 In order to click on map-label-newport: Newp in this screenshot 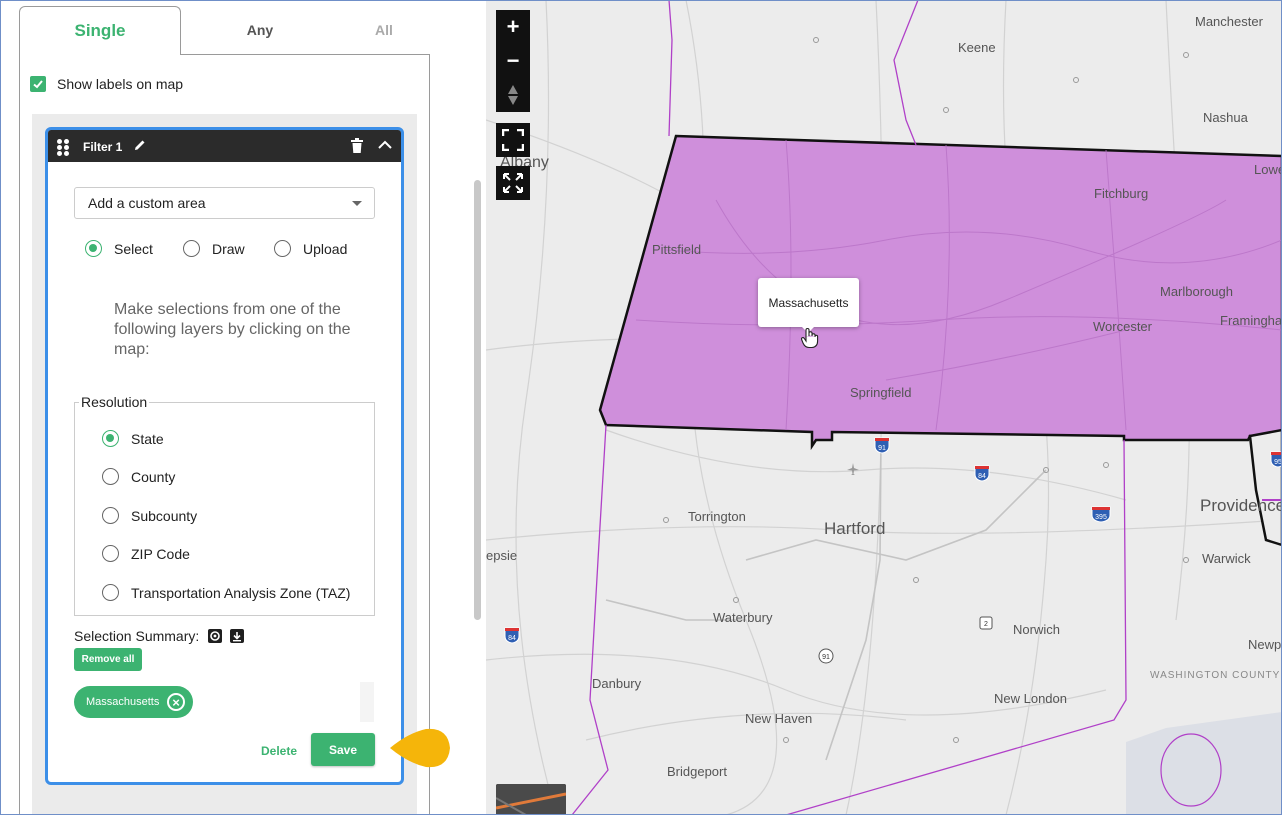, I will do `click(1265, 644)`.